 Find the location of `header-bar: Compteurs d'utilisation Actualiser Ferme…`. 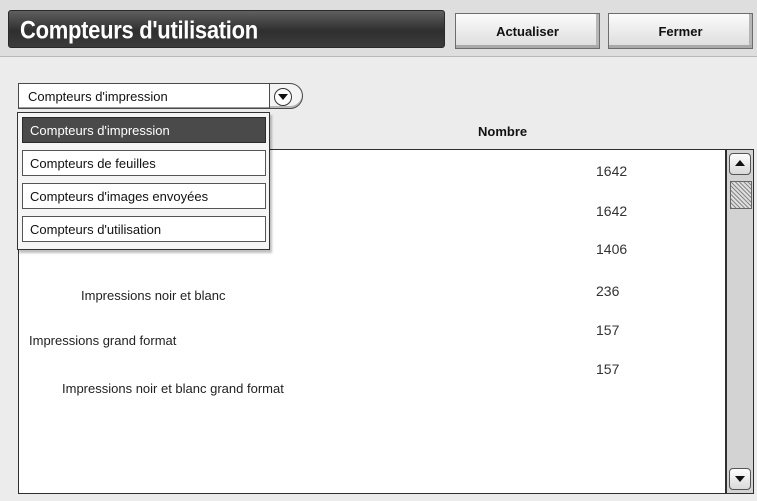

header-bar: Compteurs d'utilisation Actualiser Ferme… is located at coordinates (378, 28).